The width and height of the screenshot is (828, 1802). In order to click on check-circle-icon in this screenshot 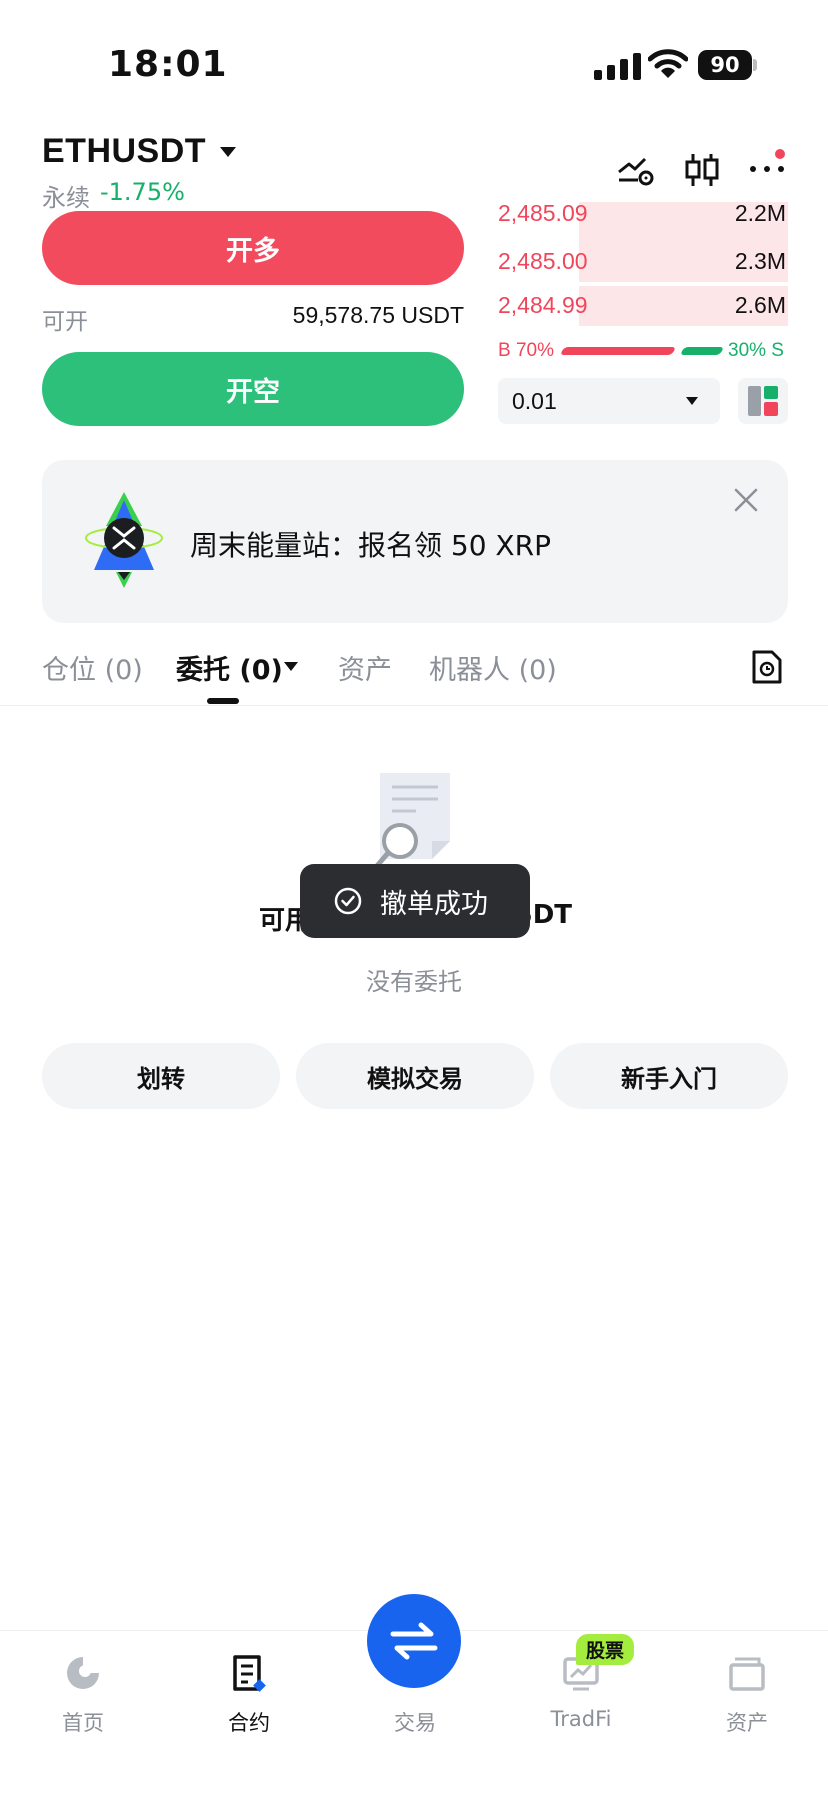, I will do `click(348, 901)`.